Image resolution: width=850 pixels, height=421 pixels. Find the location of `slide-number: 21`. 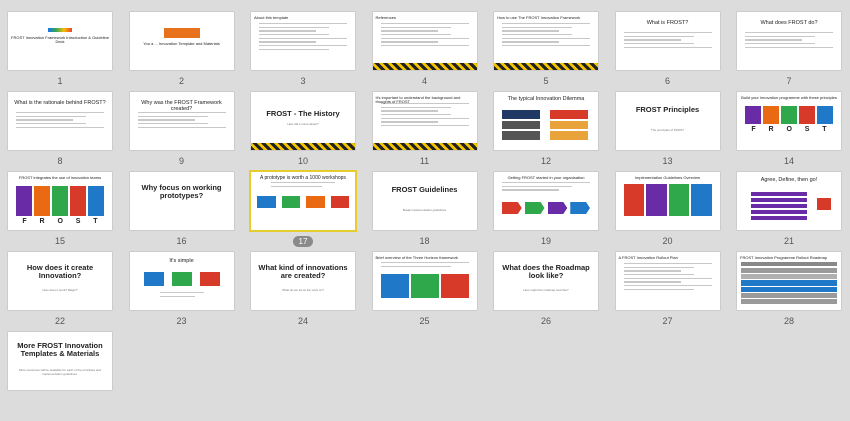

slide-number: 21 is located at coordinates (789, 241).